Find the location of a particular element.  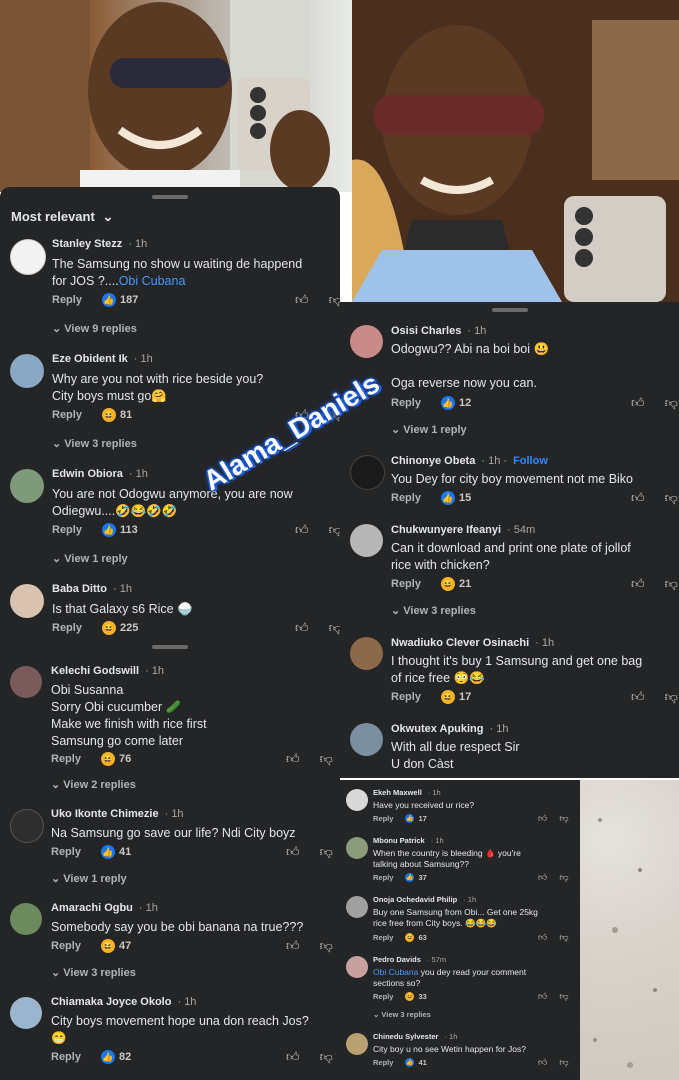

comment-author: Onoja Ochedavid Philip · 1h is located at coordinates (424, 899).